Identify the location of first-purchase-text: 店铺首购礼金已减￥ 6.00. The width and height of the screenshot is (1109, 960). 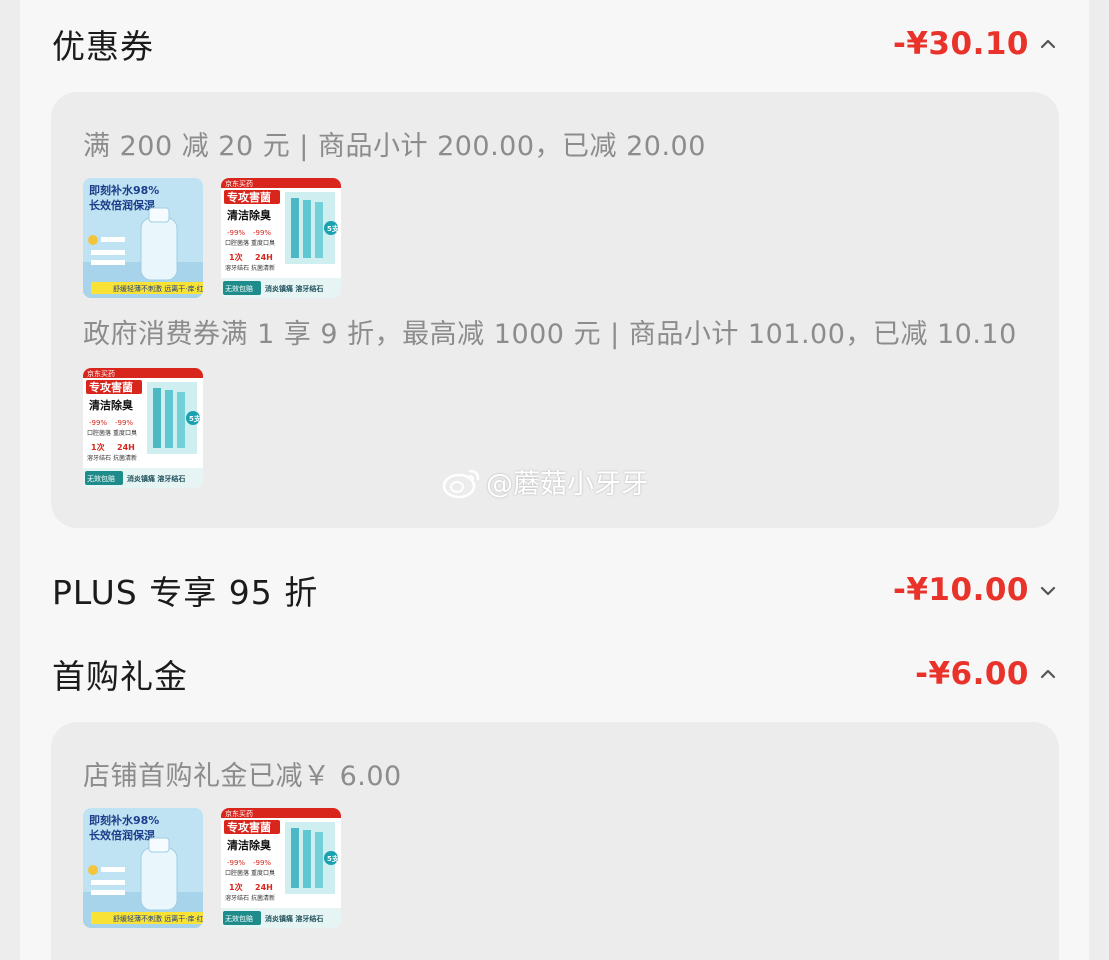
(242, 776).